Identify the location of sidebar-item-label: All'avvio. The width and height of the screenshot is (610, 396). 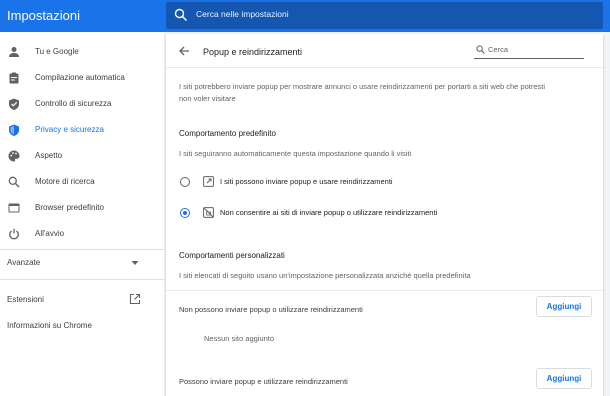
(50, 233).